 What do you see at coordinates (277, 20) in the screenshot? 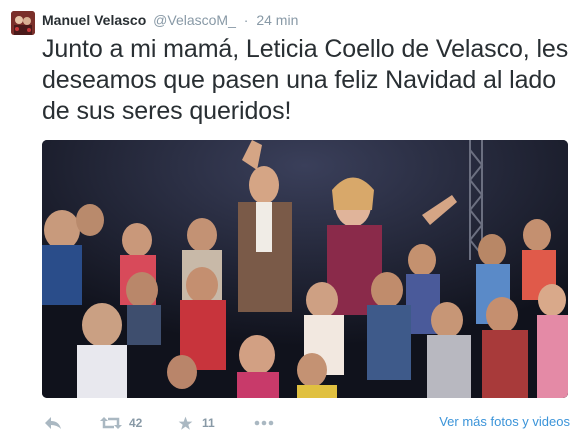
I see `tweet-timestamp: 24 min` at bounding box center [277, 20].